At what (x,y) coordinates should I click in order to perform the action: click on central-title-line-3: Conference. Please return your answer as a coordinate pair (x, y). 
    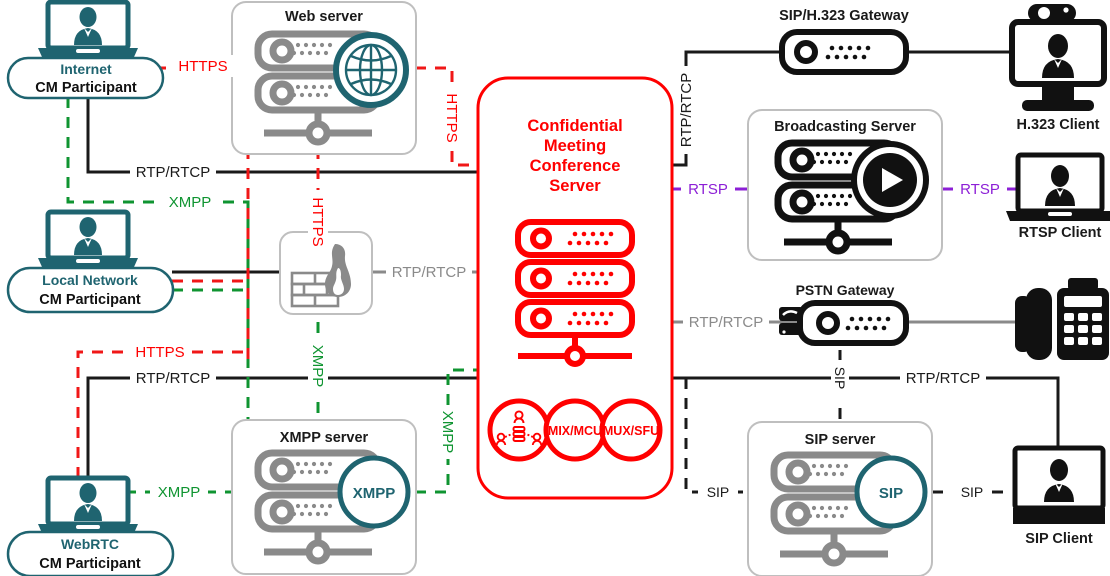
    Looking at the image, I should click on (575, 166).